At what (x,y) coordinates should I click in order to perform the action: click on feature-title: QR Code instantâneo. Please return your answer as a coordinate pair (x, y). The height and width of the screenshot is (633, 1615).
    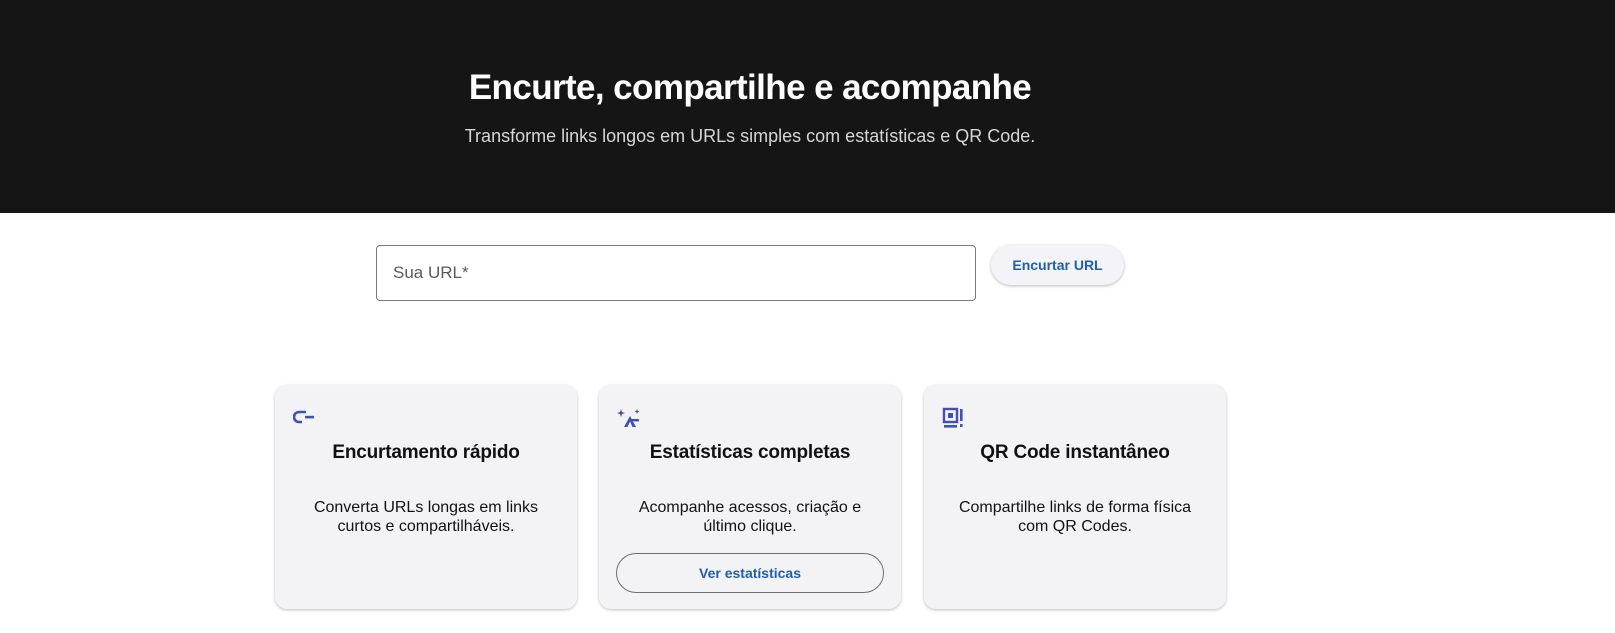
    Looking at the image, I should click on (1075, 452).